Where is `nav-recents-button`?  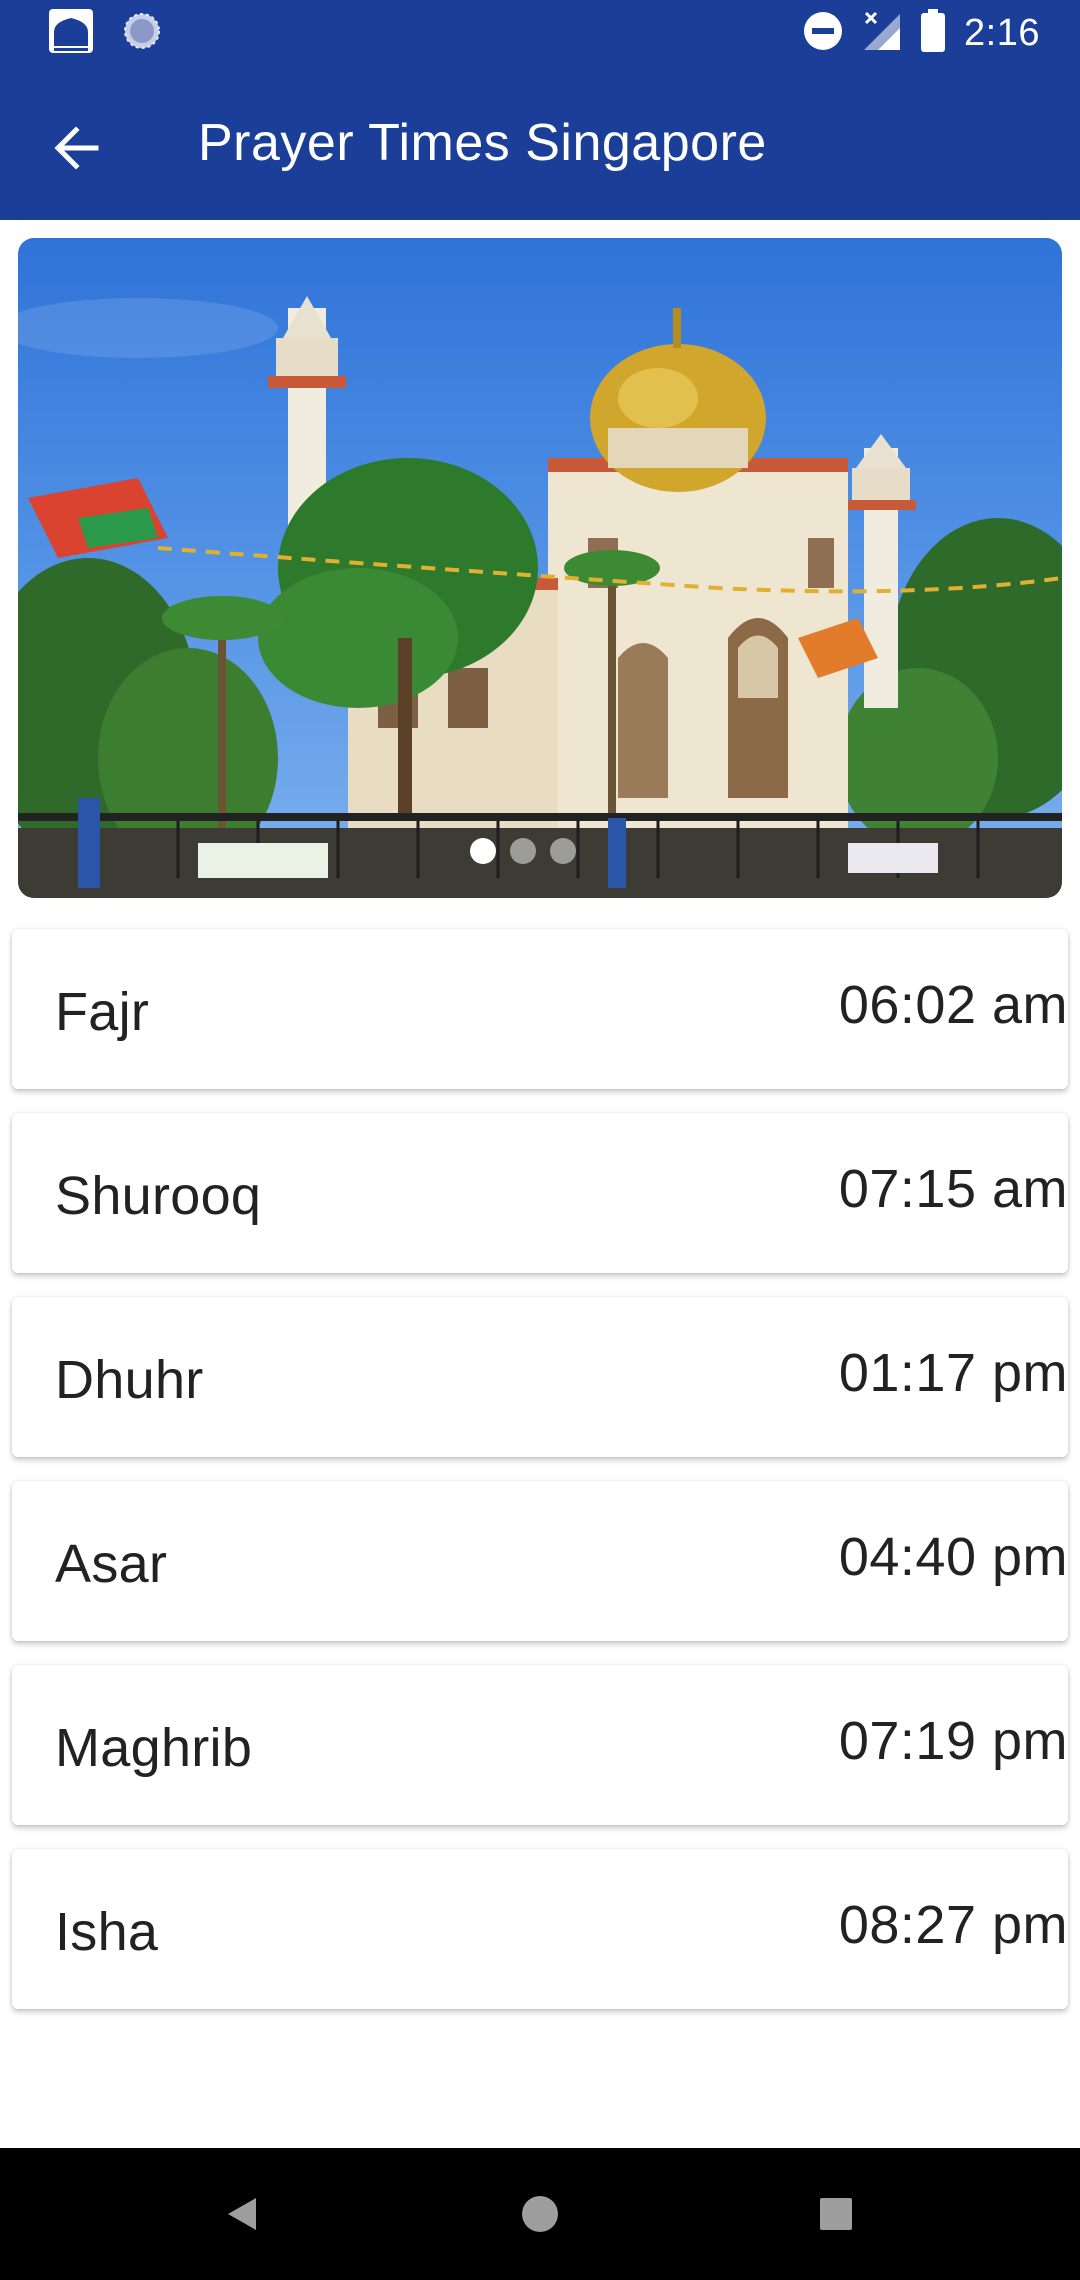
nav-recents-button is located at coordinates (836, 2214).